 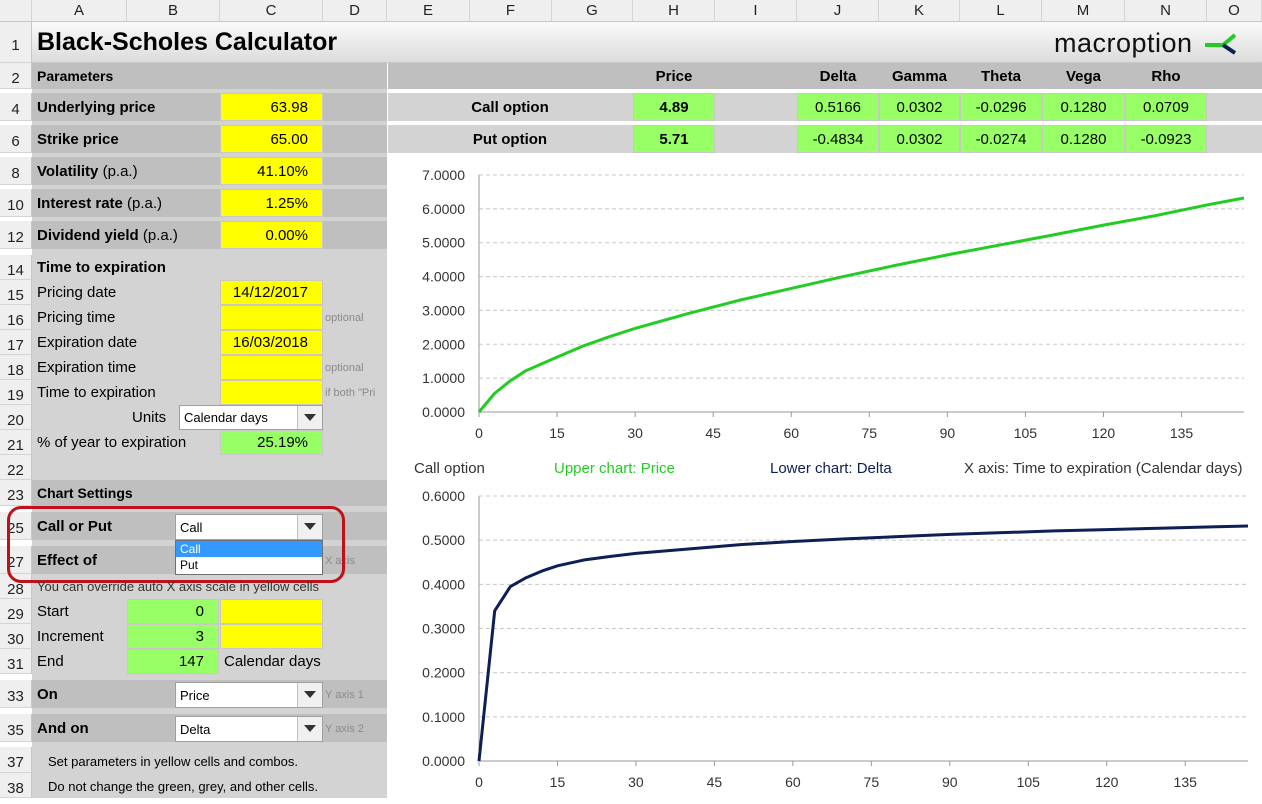 I want to click on pricing-time-input, so click(x=271, y=317).